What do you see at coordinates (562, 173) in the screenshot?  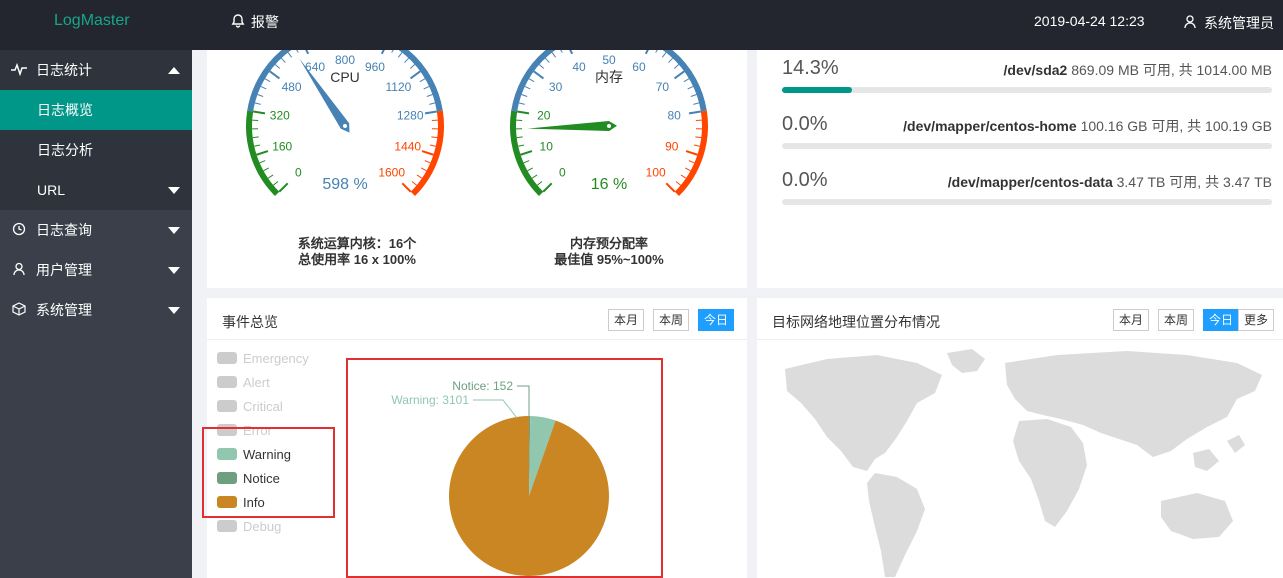 I see `mem-gauge-tick-label: 0` at bounding box center [562, 173].